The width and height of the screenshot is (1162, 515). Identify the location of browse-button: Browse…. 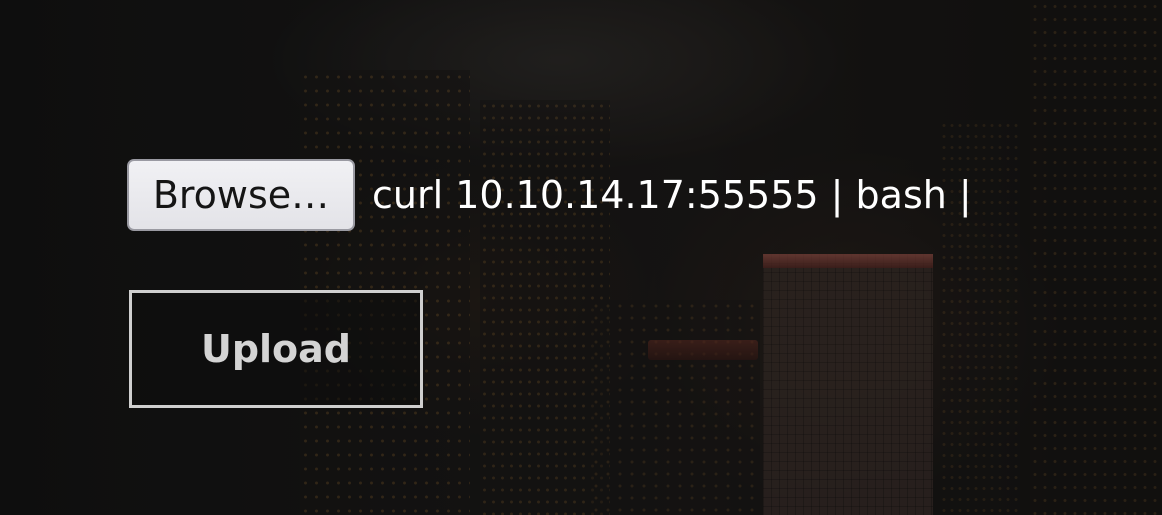
(241, 195).